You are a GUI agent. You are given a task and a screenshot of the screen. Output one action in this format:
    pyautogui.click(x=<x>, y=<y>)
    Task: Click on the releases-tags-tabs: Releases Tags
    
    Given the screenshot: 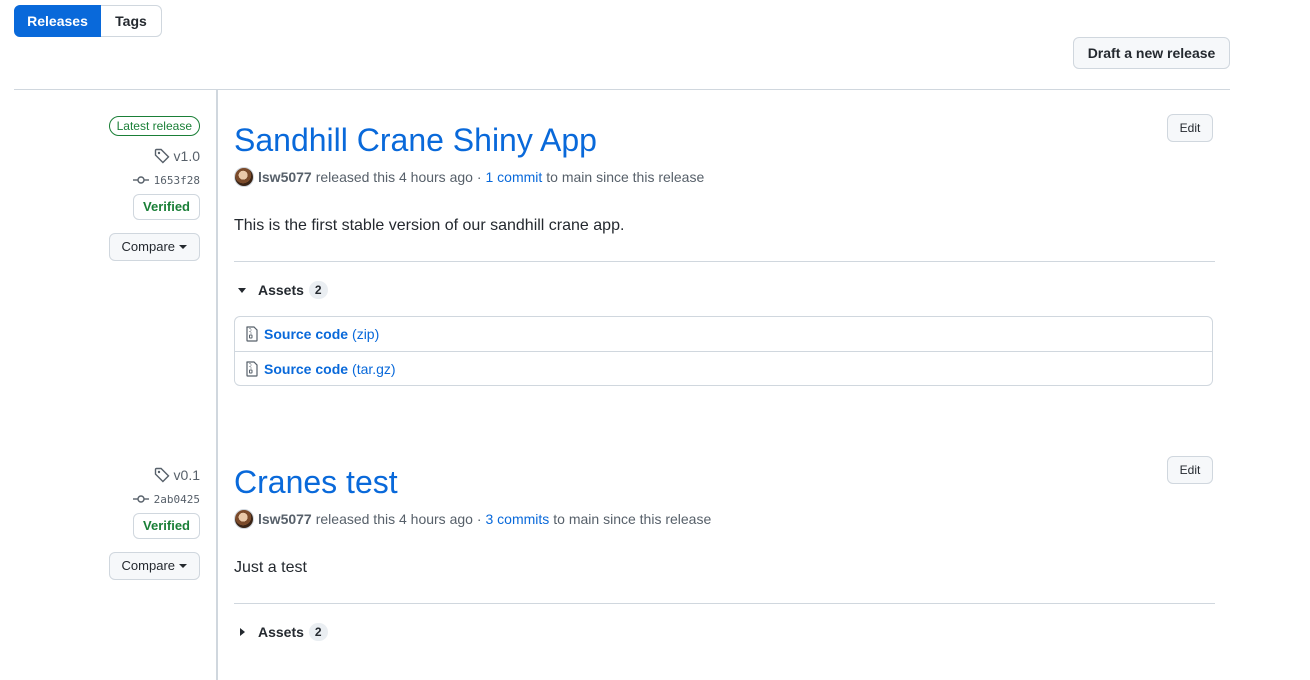 What is the action you would take?
    pyautogui.click(x=88, y=21)
    